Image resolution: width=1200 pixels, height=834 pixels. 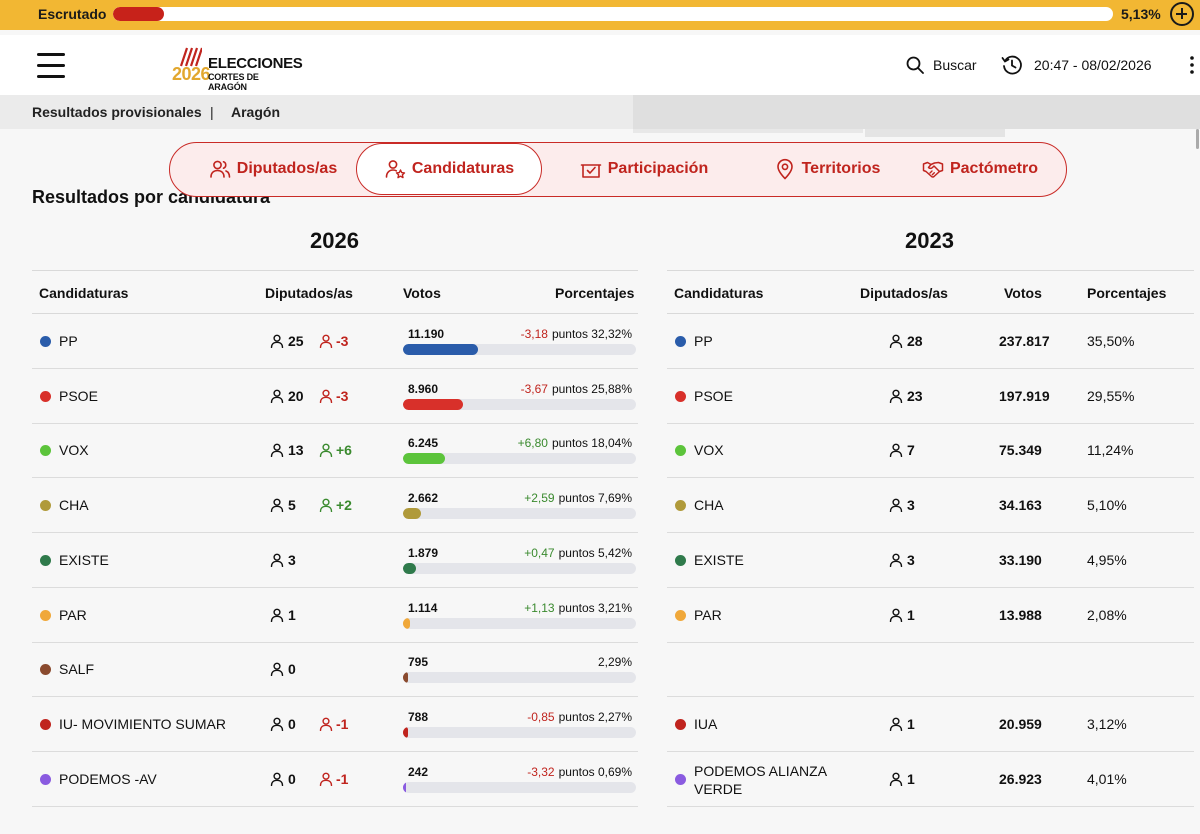 What do you see at coordinates (84, 293) in the screenshot?
I see `column-header: Candidaturas` at bounding box center [84, 293].